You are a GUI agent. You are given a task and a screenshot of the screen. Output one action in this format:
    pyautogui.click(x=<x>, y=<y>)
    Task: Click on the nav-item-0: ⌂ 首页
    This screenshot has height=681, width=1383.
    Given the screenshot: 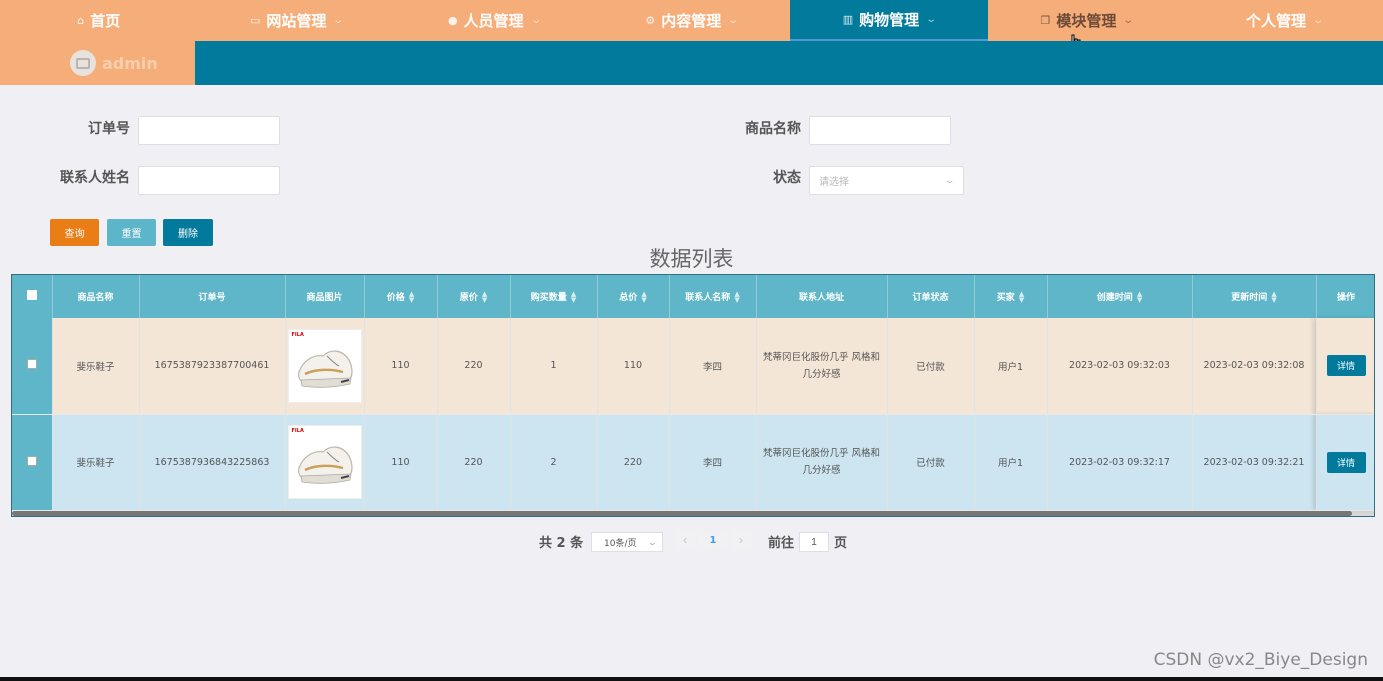 What is the action you would take?
    pyautogui.click(x=99, y=20)
    